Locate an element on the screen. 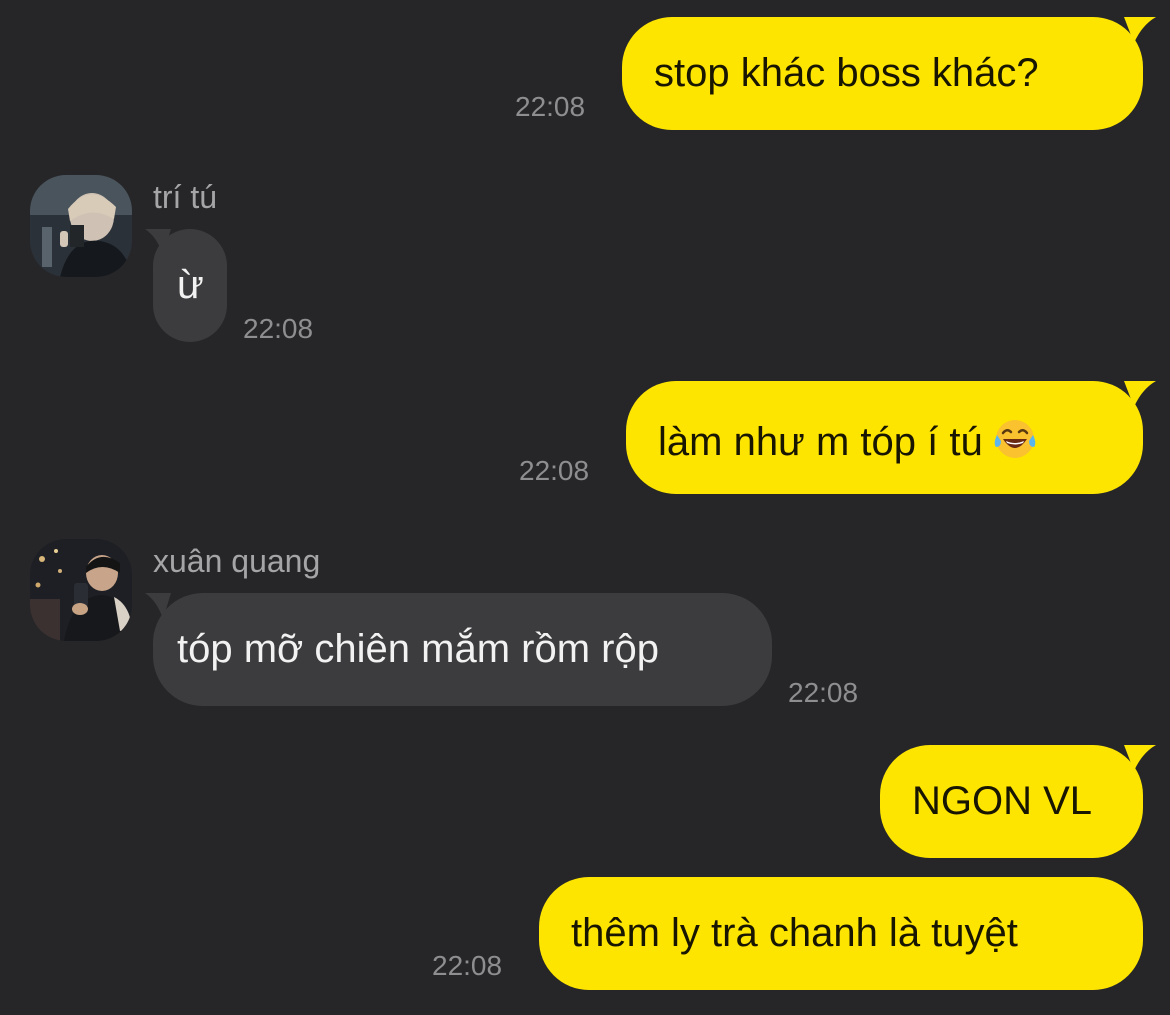 The width and height of the screenshot is (1170, 1015). outgoing-message-bubble: stop khác boss khác? is located at coordinates (882, 73).